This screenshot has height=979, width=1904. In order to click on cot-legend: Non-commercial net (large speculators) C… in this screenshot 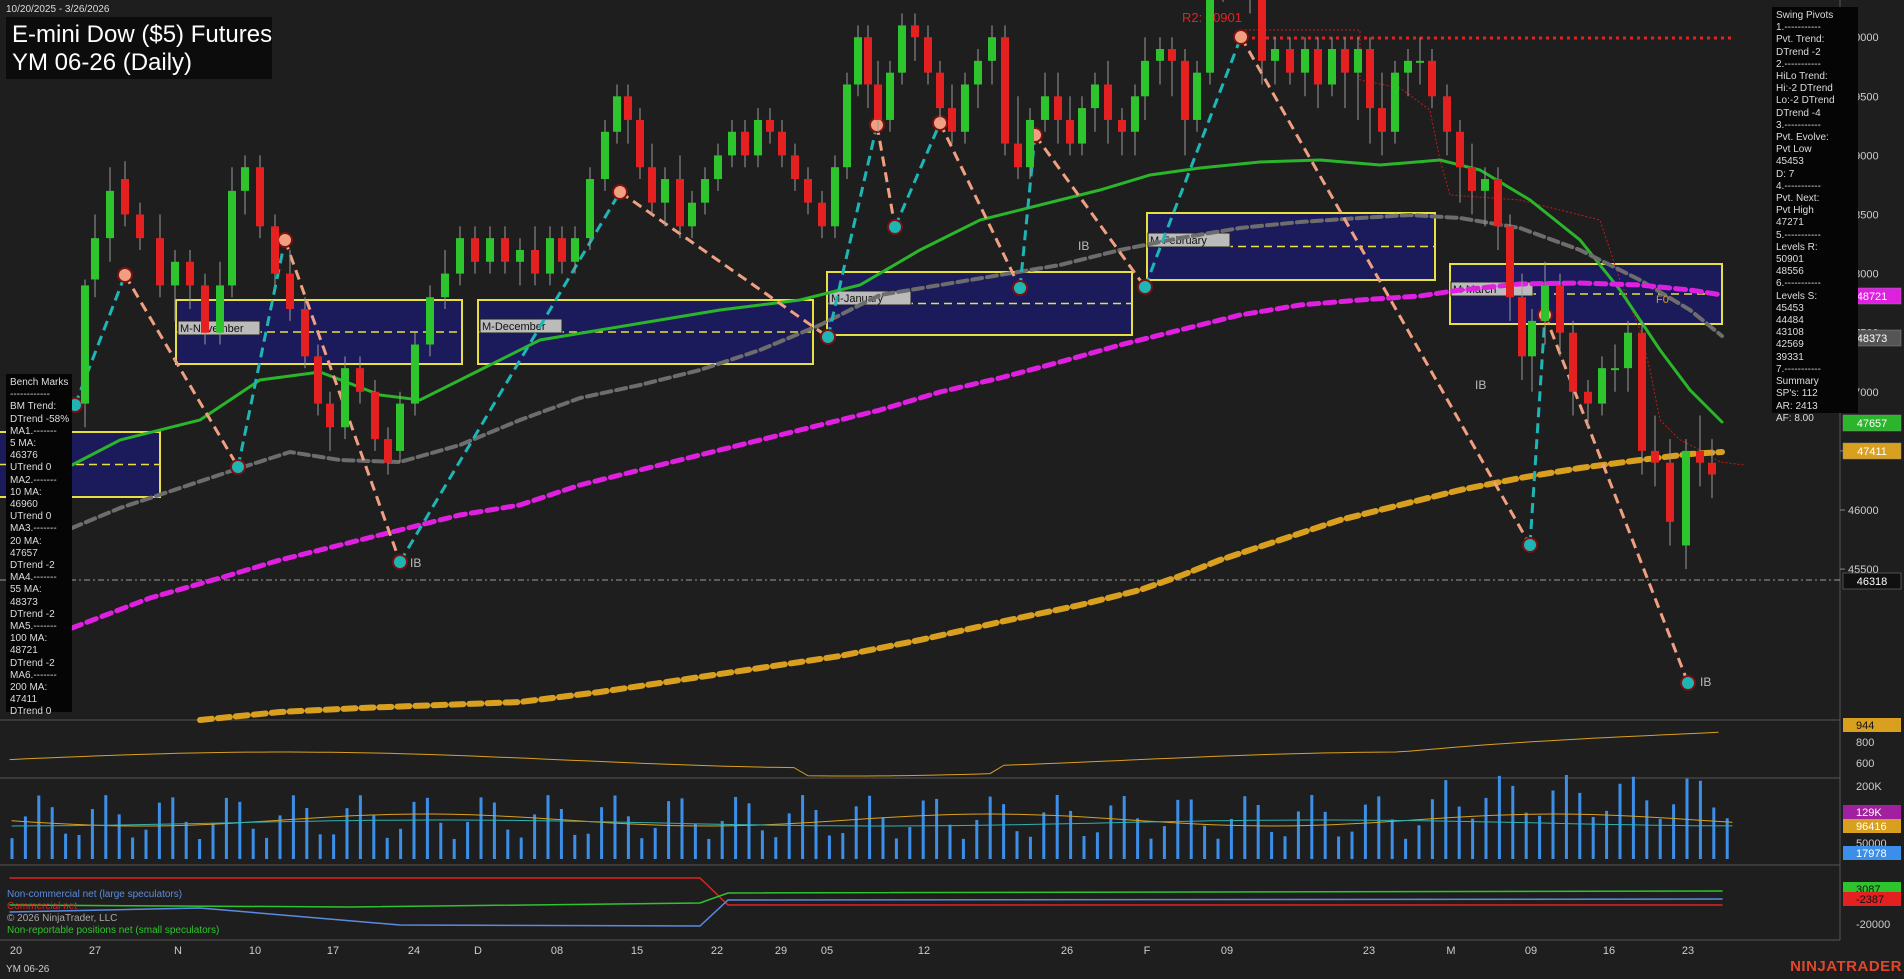, I will do `click(113, 913)`.